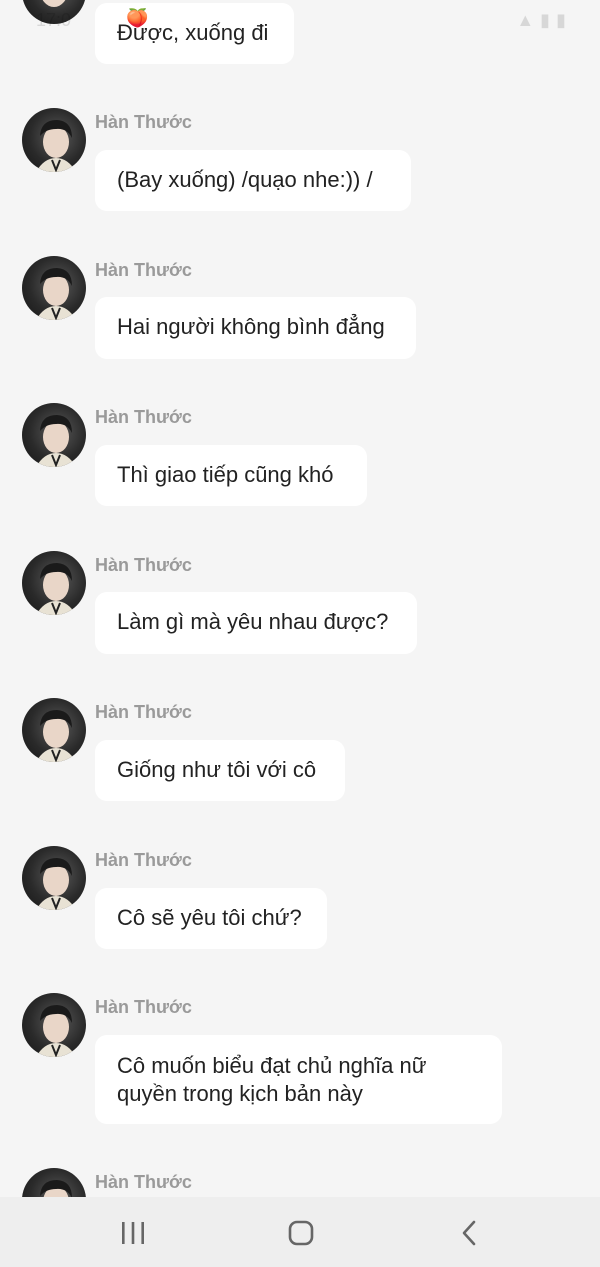 The width and height of the screenshot is (600, 1267). What do you see at coordinates (300, 20) in the screenshot?
I see `status-bar: 17:0 🍑 ▲▮▮` at bounding box center [300, 20].